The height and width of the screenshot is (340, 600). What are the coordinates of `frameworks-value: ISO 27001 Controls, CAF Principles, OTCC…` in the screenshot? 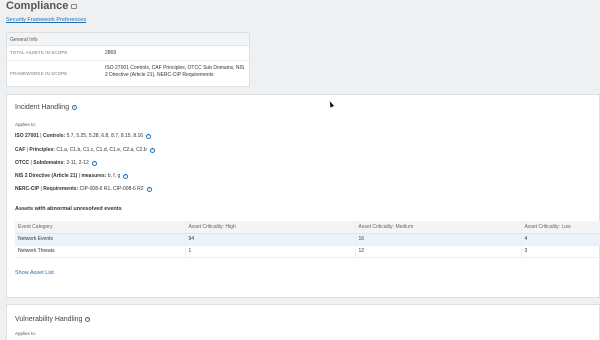 It's located at (175, 71).